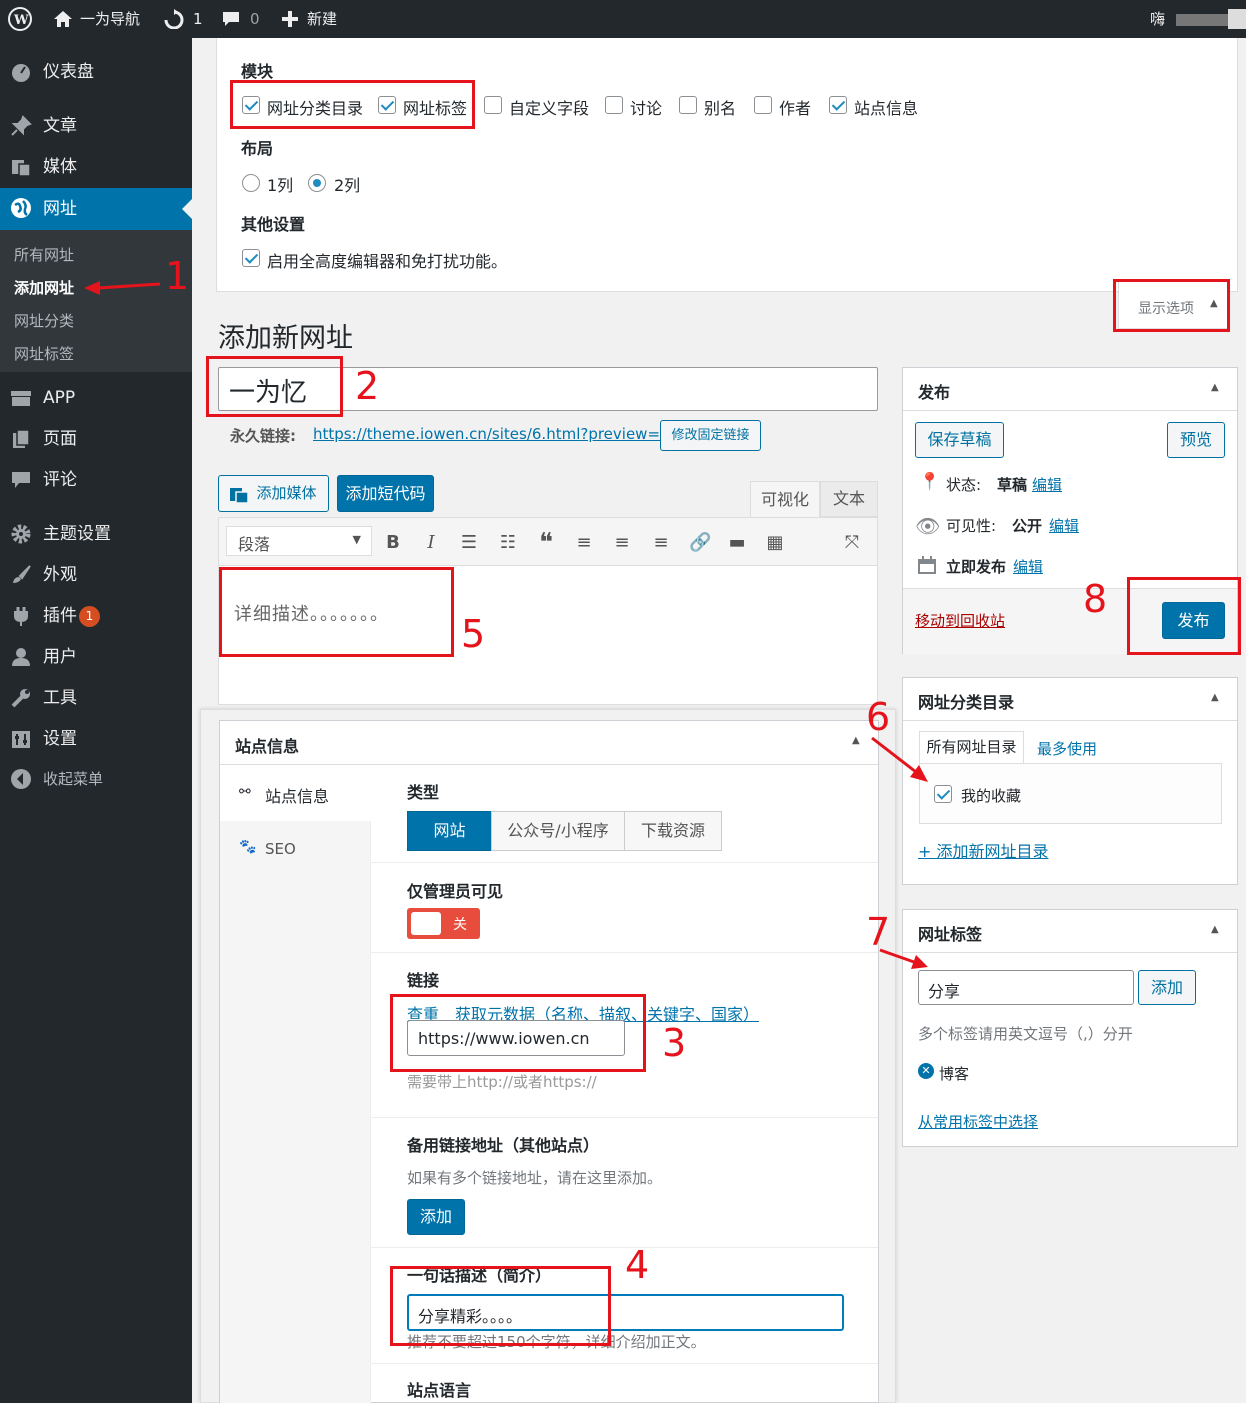 This screenshot has width=1246, height=1403. I want to click on menu-appearance: 外观, so click(96, 575).